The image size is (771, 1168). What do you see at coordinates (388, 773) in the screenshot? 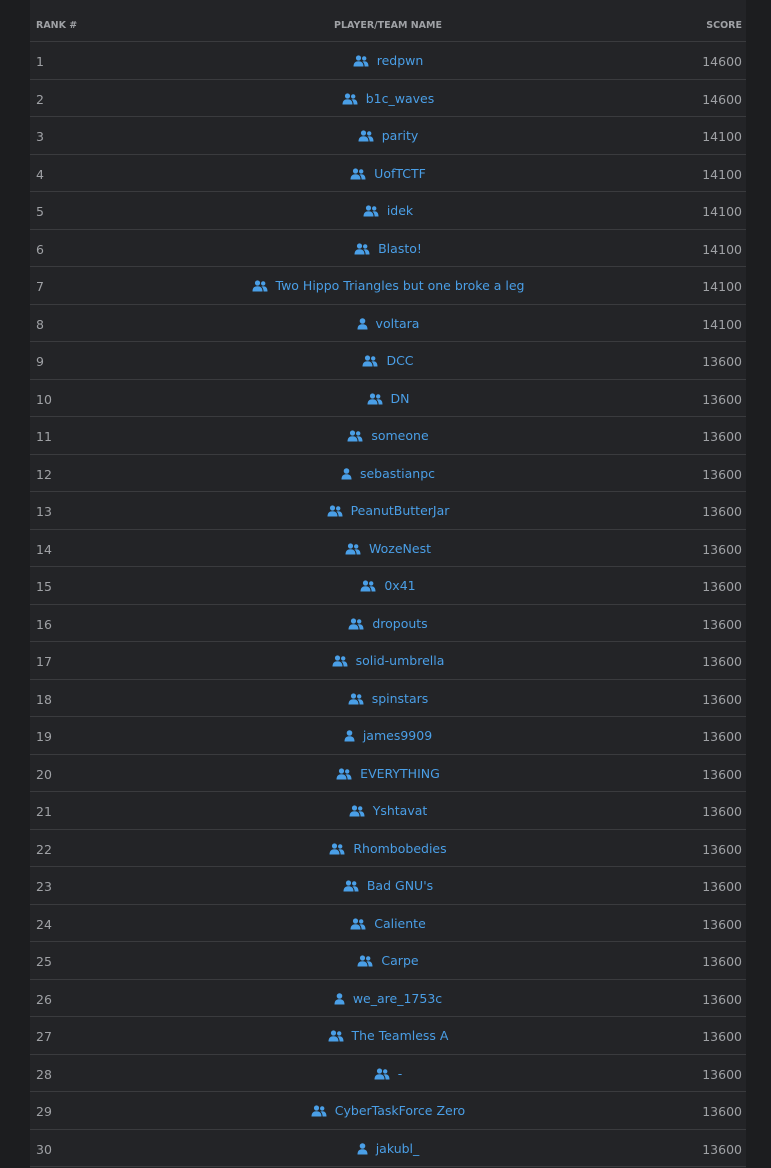
I see `name-link: EVERYTHING` at bounding box center [388, 773].